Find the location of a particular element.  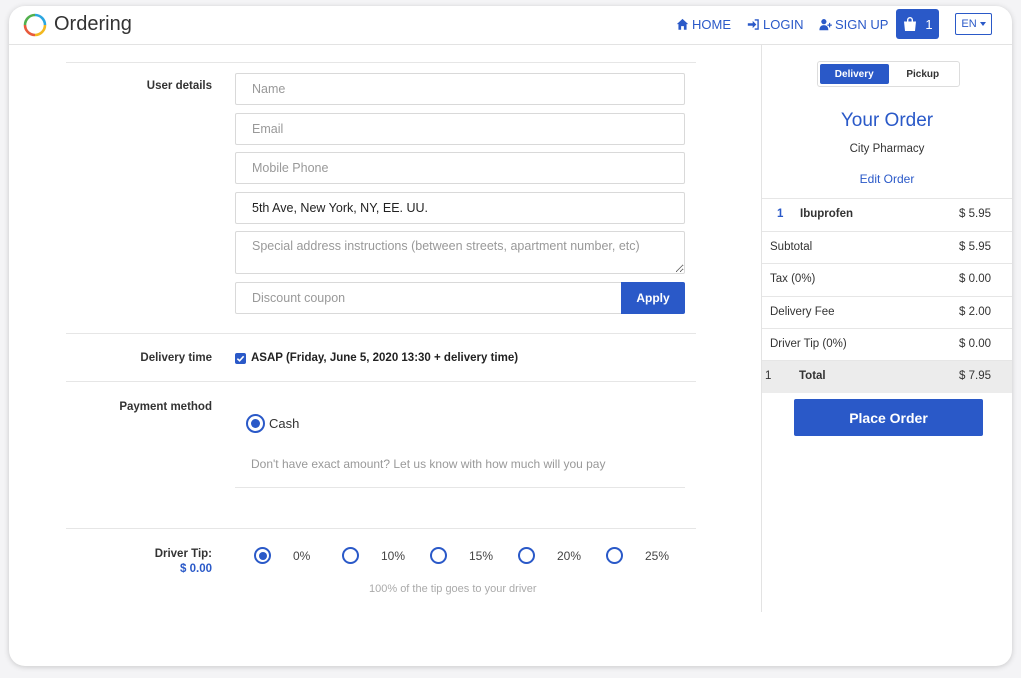

caret-down-icon is located at coordinates (982, 24).